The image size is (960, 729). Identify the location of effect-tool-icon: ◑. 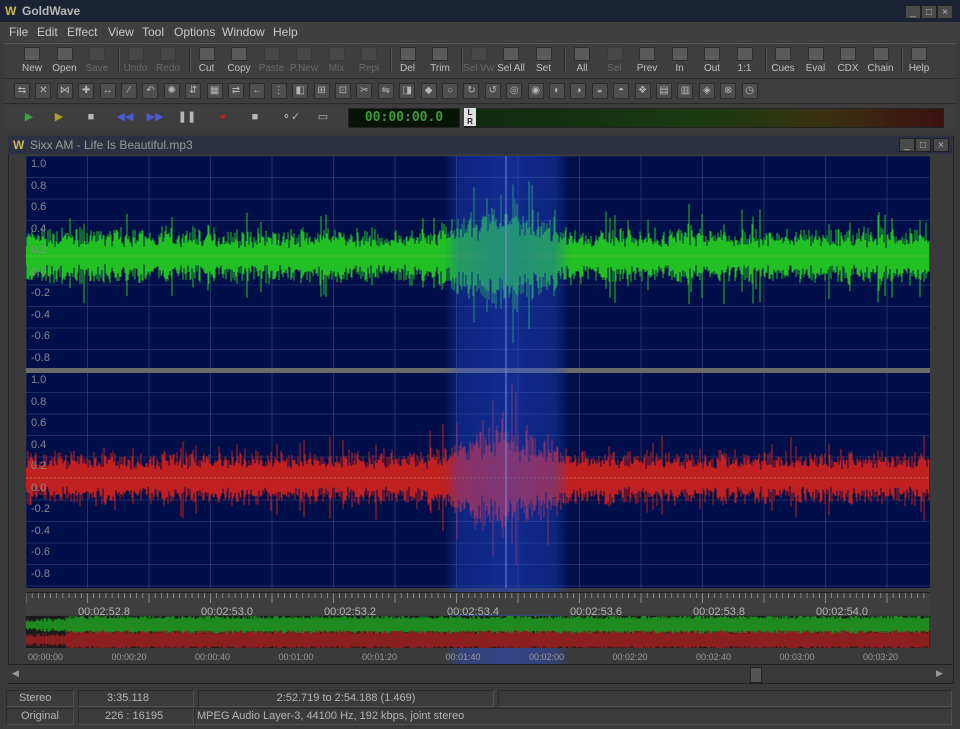
(578, 91).